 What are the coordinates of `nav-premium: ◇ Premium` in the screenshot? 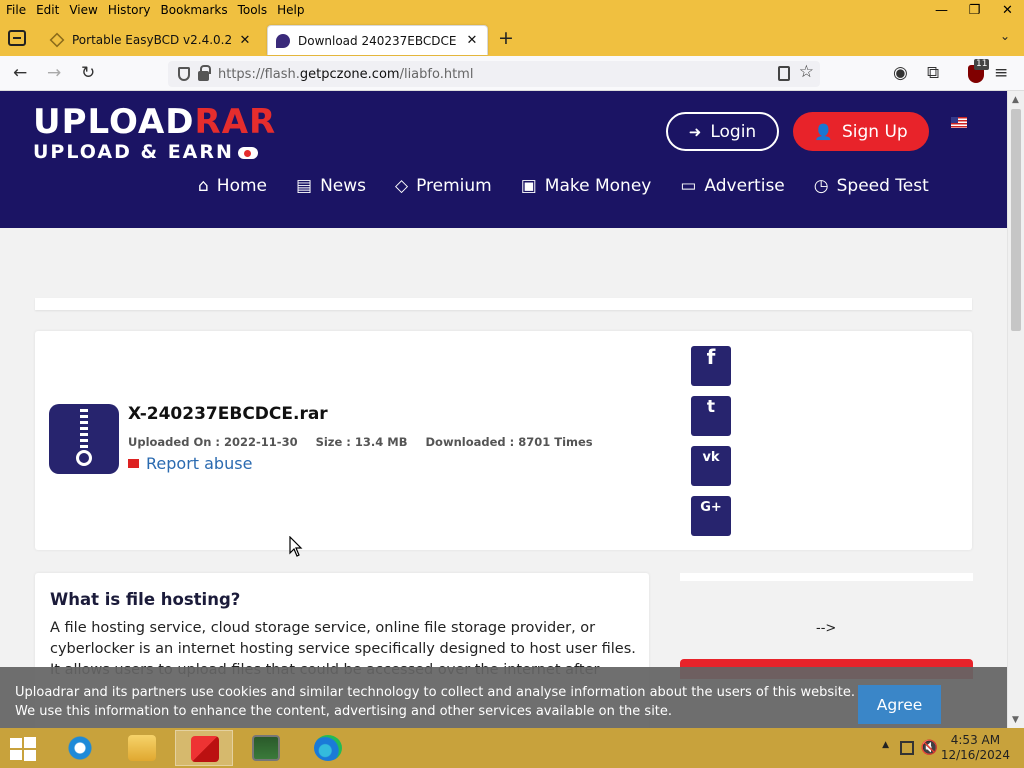 It's located at (443, 186).